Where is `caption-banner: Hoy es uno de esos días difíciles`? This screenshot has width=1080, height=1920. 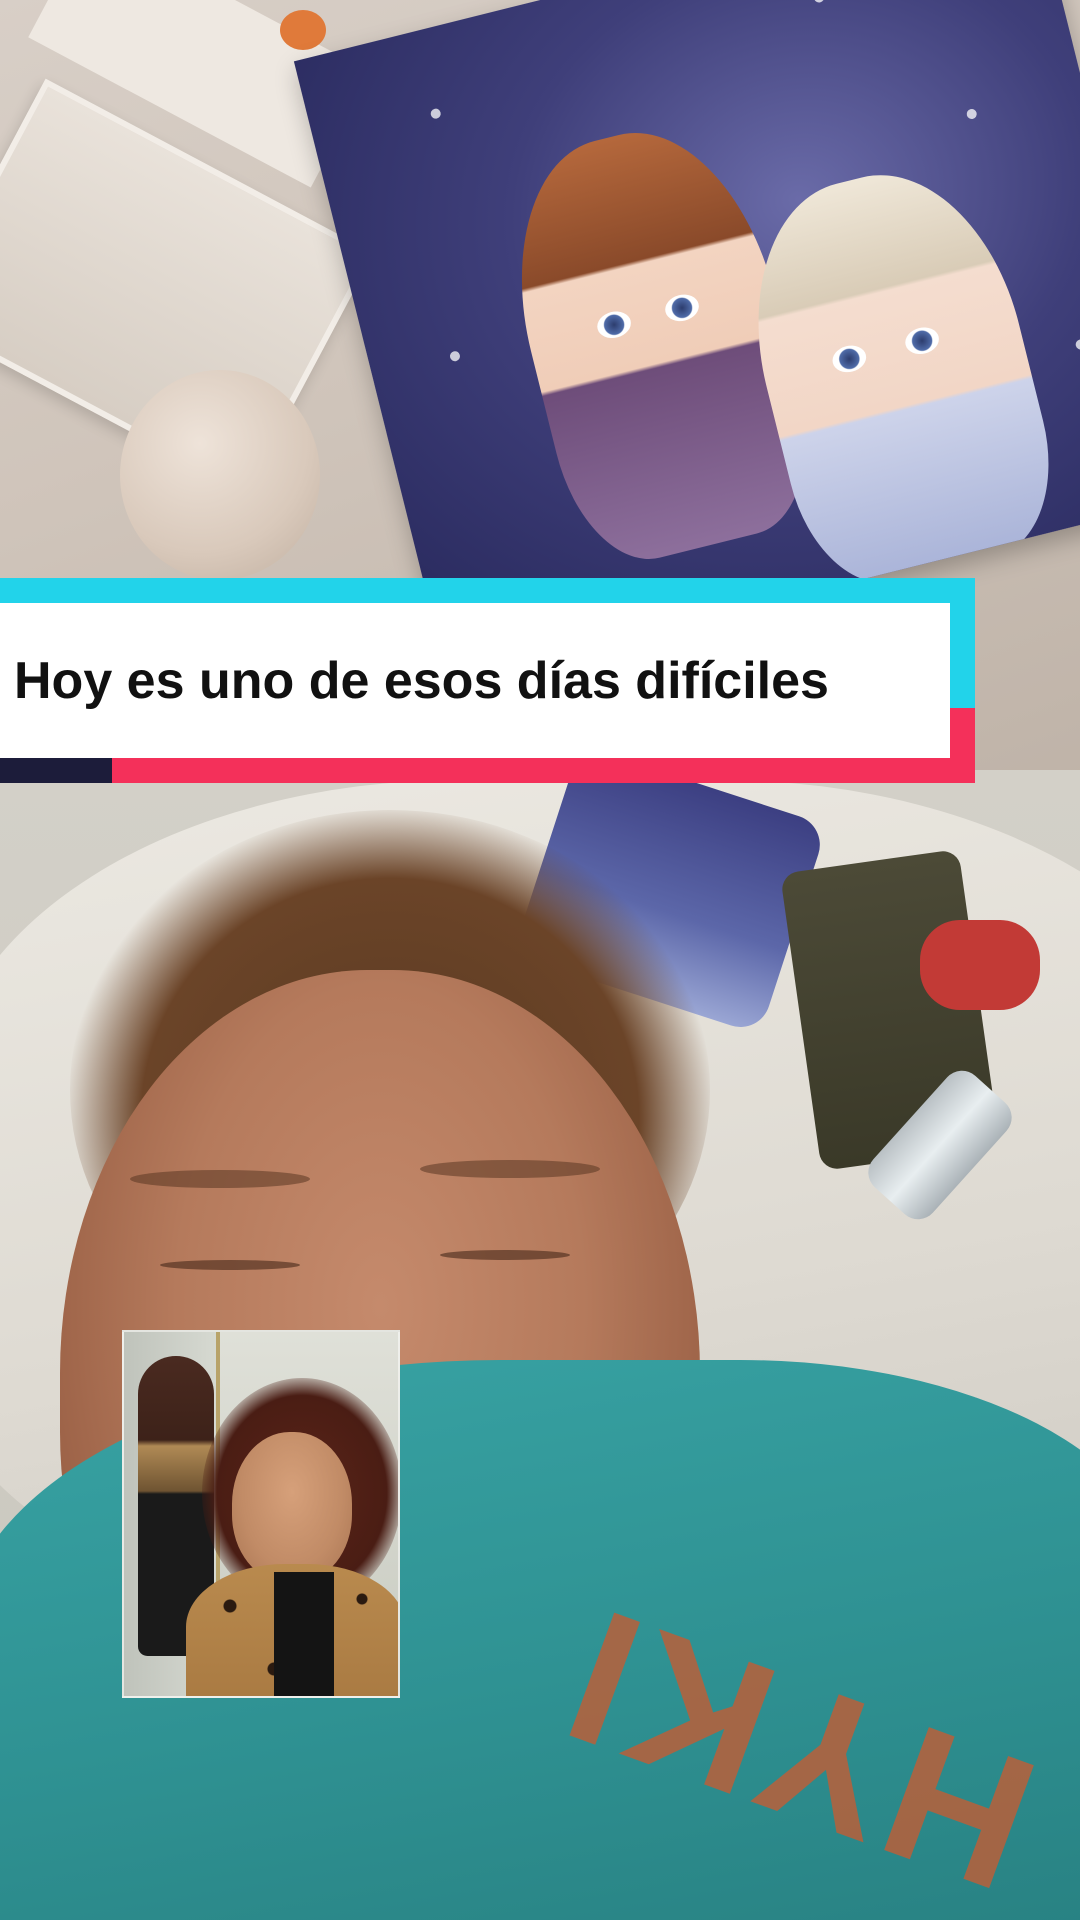
caption-banner: Hoy es uno de esos días difíciles is located at coordinates (487, 680).